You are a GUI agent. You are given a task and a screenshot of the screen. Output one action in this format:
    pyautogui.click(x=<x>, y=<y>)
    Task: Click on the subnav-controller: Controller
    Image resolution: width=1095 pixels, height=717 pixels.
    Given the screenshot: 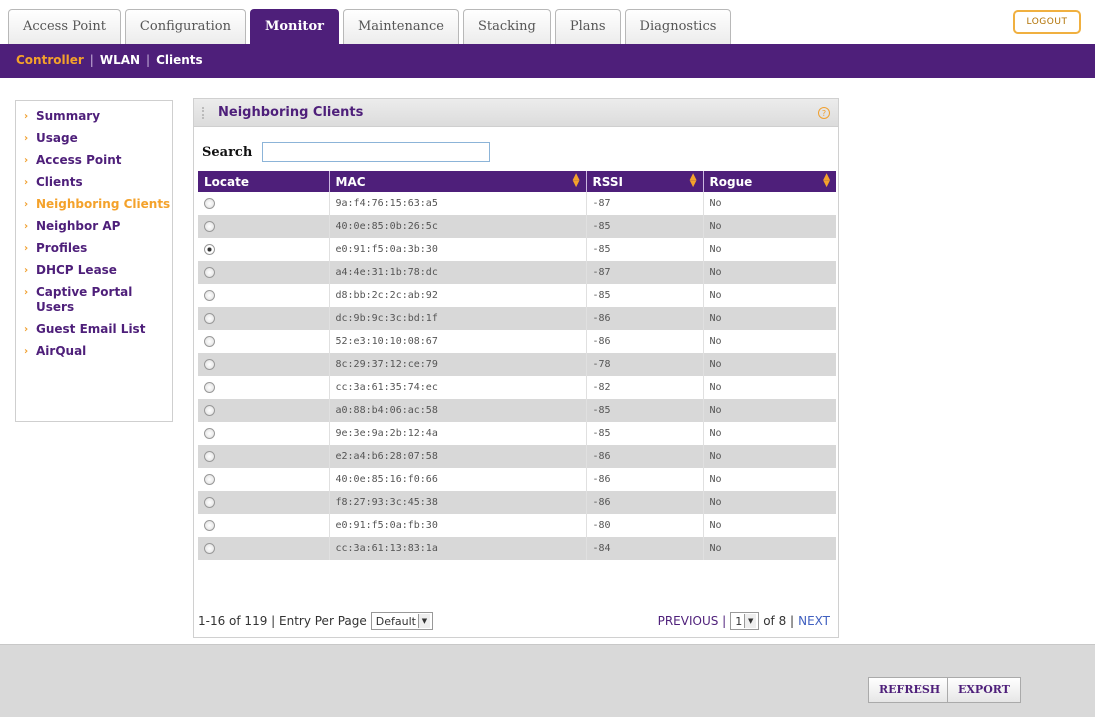 What is the action you would take?
    pyautogui.click(x=50, y=60)
    